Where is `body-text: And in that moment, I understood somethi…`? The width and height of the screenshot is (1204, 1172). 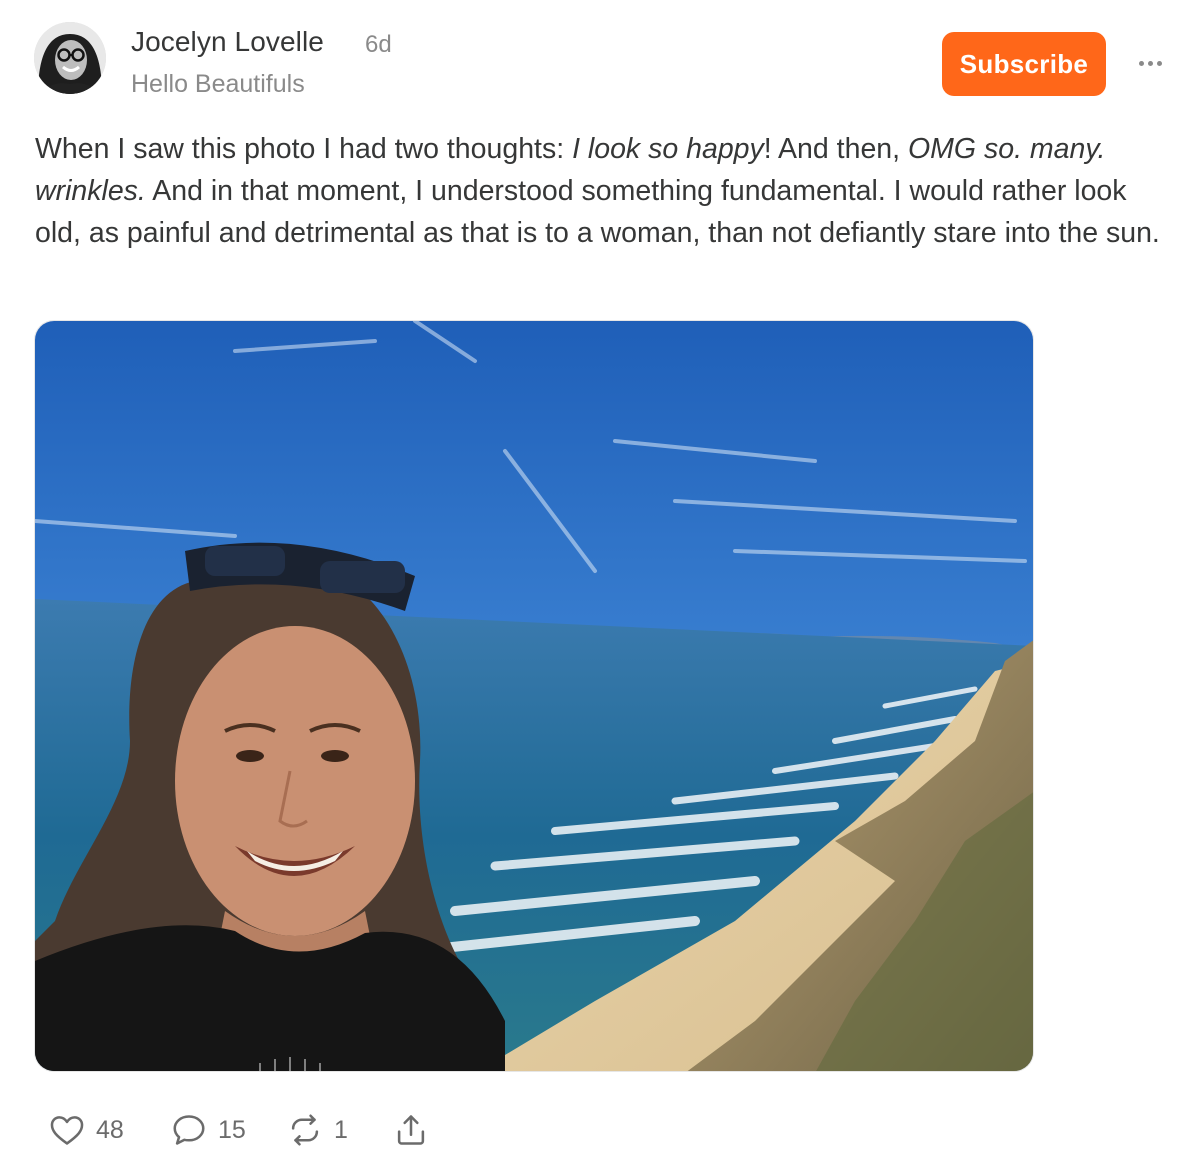 body-text: And in that moment, I understood somethi… is located at coordinates (597, 212).